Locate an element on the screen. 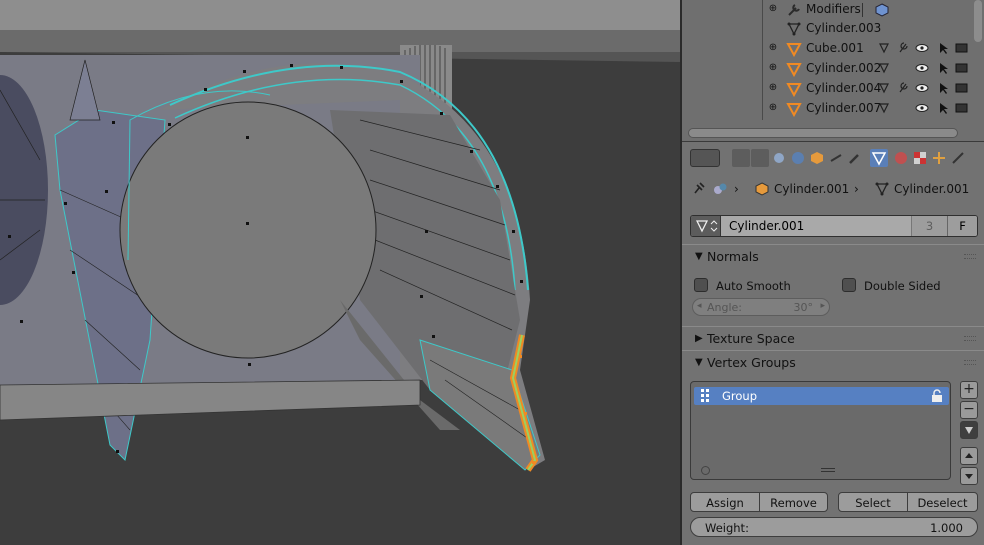  outliner-label: Cylinder.003 is located at coordinates (844, 28).